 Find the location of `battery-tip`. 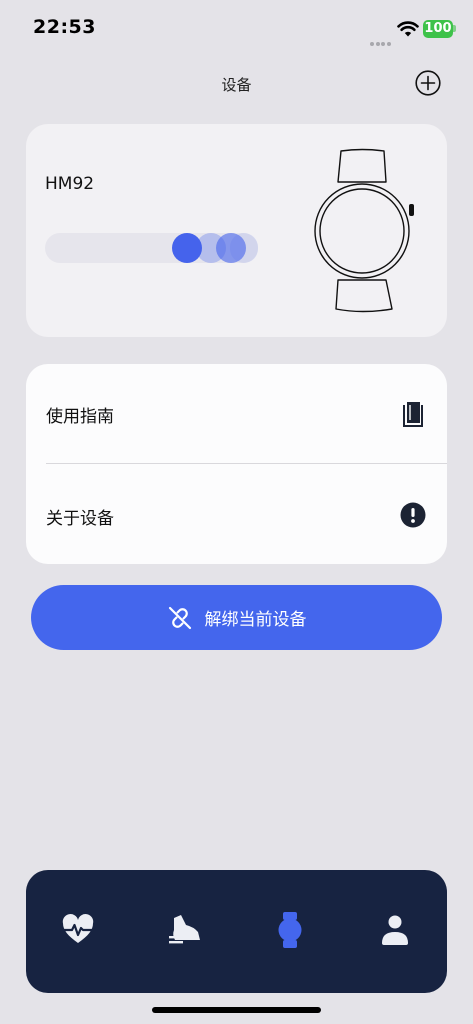

battery-tip is located at coordinates (454, 28).